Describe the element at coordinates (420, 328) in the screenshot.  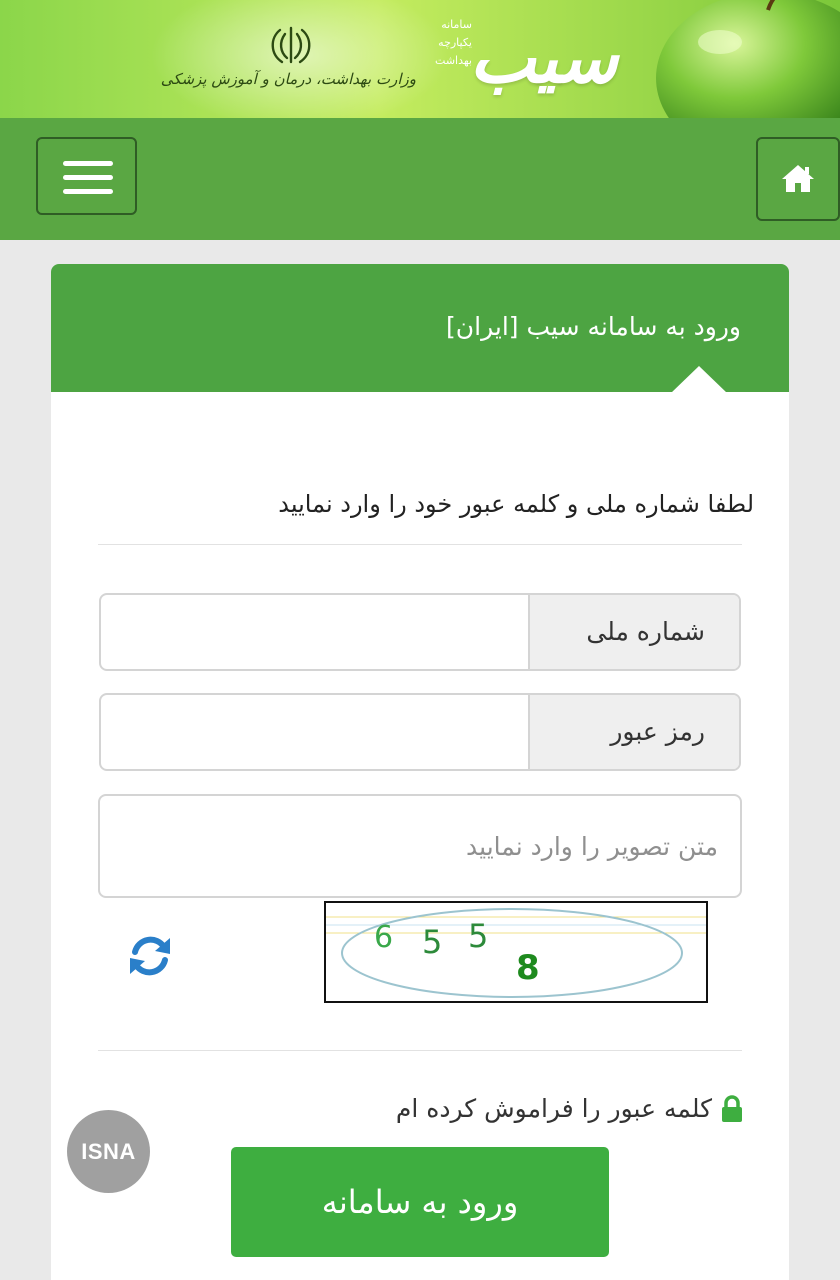
I see `panel-header: ورود به سامانه سیب [ایران]` at that location.